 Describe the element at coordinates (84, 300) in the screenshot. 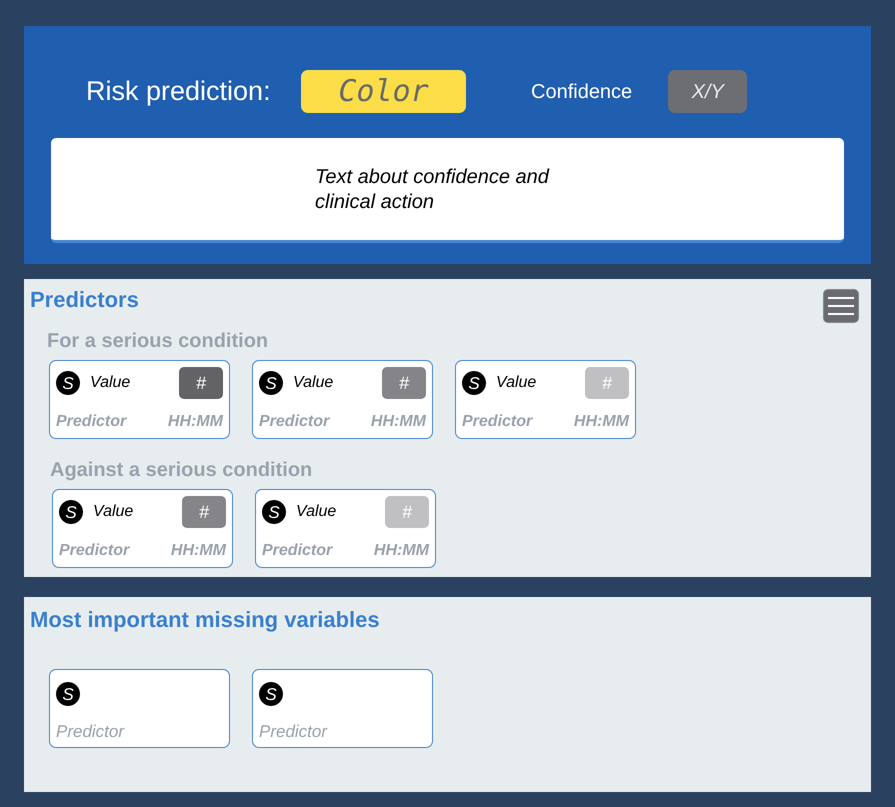

I see `predictors-title: Predictors` at that location.